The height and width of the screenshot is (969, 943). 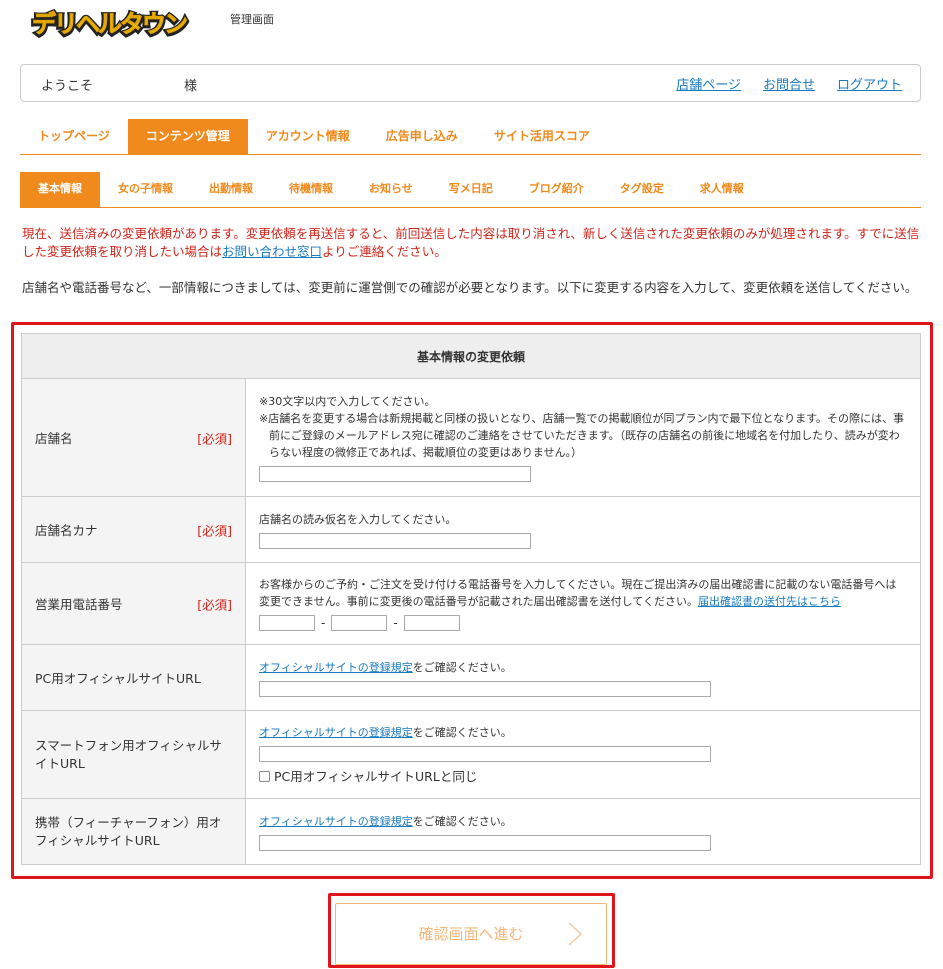 What do you see at coordinates (187, 137) in the screenshot?
I see `tab-contents: コンテンツ管理` at bounding box center [187, 137].